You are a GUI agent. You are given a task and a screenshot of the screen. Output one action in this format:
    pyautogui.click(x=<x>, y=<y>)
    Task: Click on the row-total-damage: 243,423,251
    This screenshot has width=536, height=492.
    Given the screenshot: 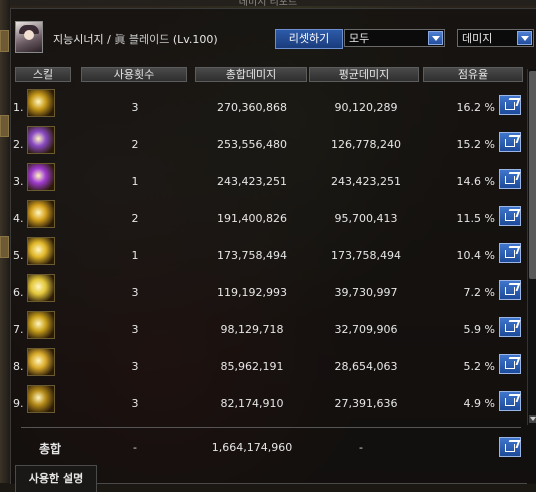 What is the action you would take?
    pyautogui.click(x=252, y=181)
    